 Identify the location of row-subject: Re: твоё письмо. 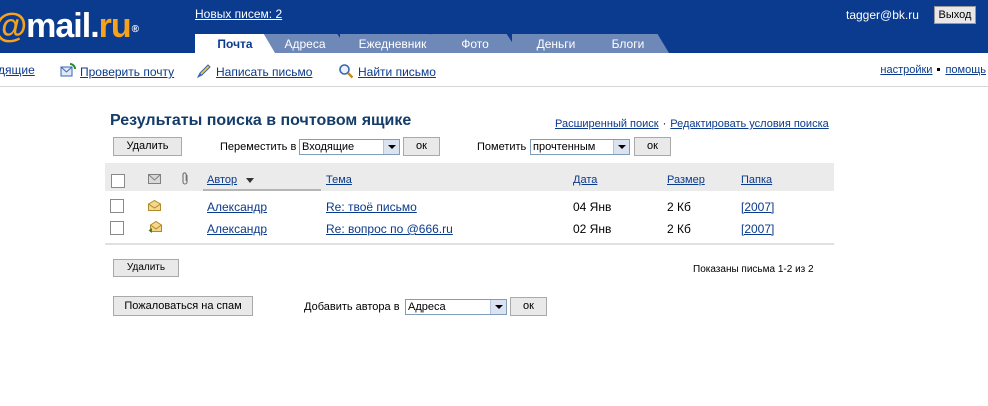
(371, 207).